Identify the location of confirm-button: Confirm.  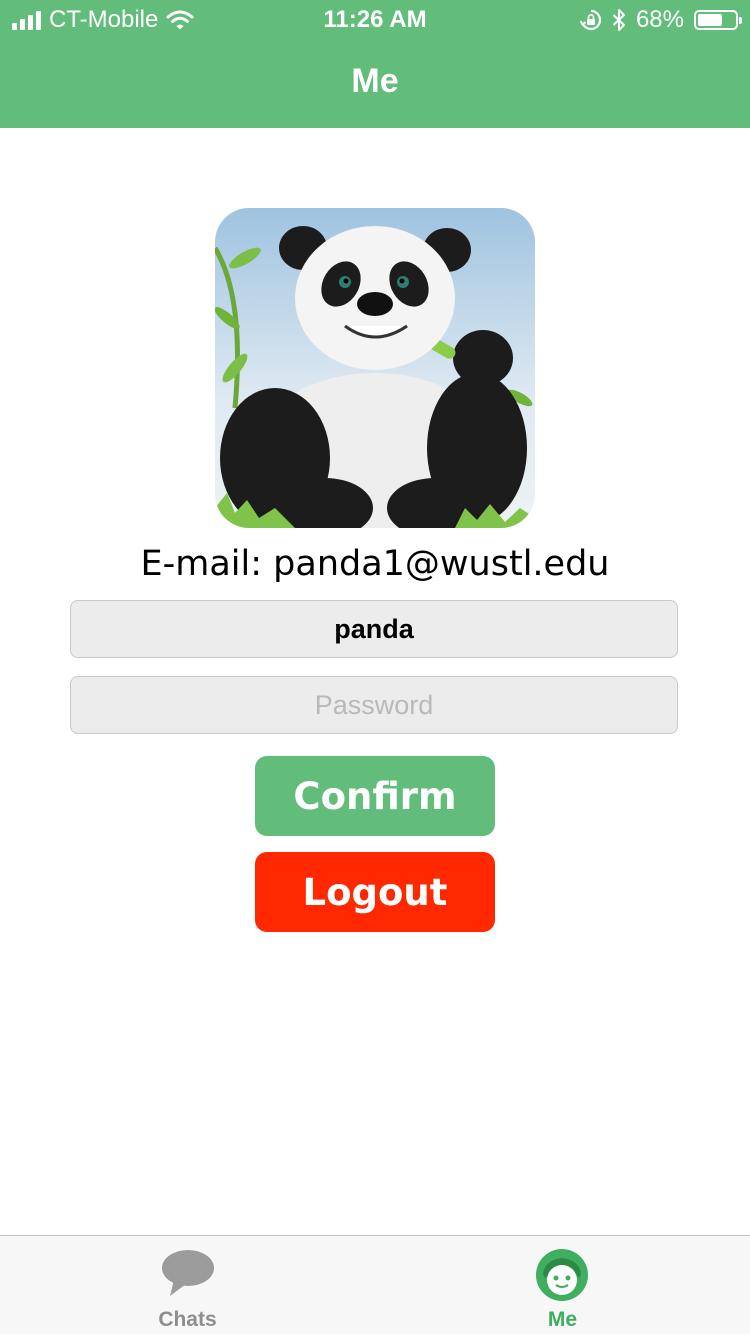
(375, 796).